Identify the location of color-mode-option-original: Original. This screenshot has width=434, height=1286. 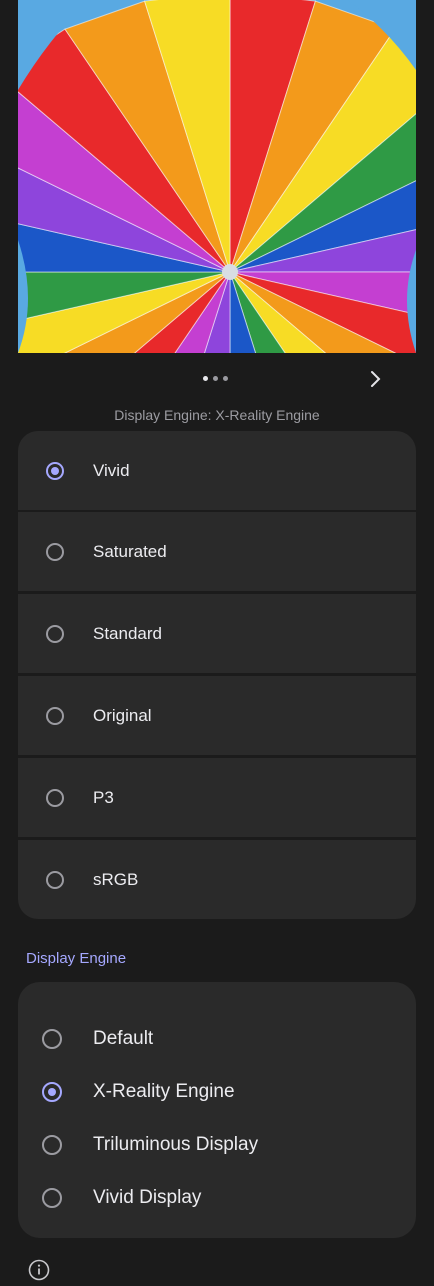
(217, 715).